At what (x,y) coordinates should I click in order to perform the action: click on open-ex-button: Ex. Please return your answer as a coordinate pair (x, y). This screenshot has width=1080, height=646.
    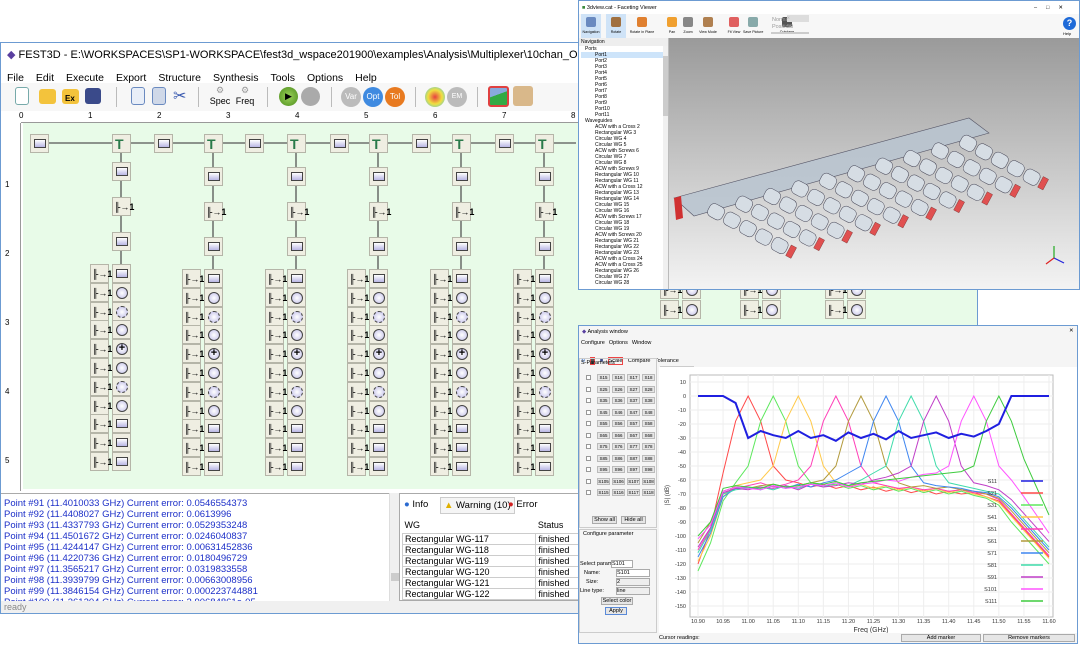
    Looking at the image, I should click on (70, 96).